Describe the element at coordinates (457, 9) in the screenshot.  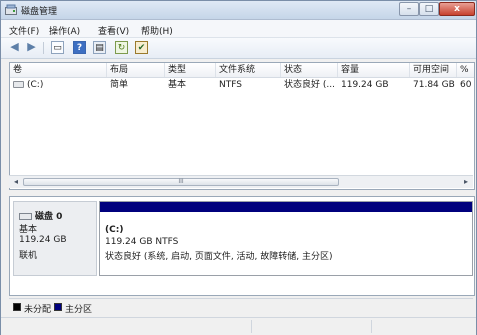
I see `close-button: x` at that location.